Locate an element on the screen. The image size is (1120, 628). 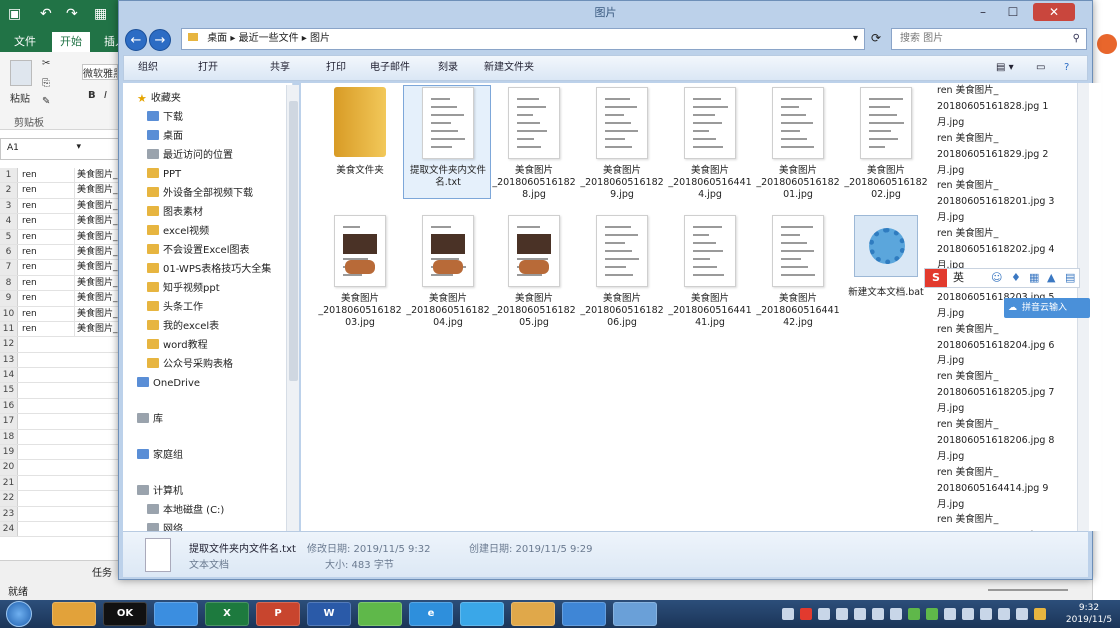
file-item: 美食图片_2018060516182 05.jpg is located at coordinates (534, 272).